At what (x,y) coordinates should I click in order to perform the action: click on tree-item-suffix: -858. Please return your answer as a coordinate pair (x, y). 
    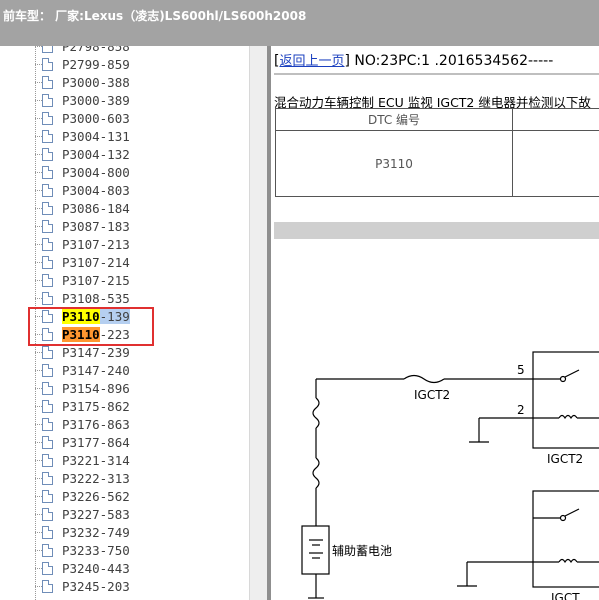
    Looking at the image, I should click on (114, 50).